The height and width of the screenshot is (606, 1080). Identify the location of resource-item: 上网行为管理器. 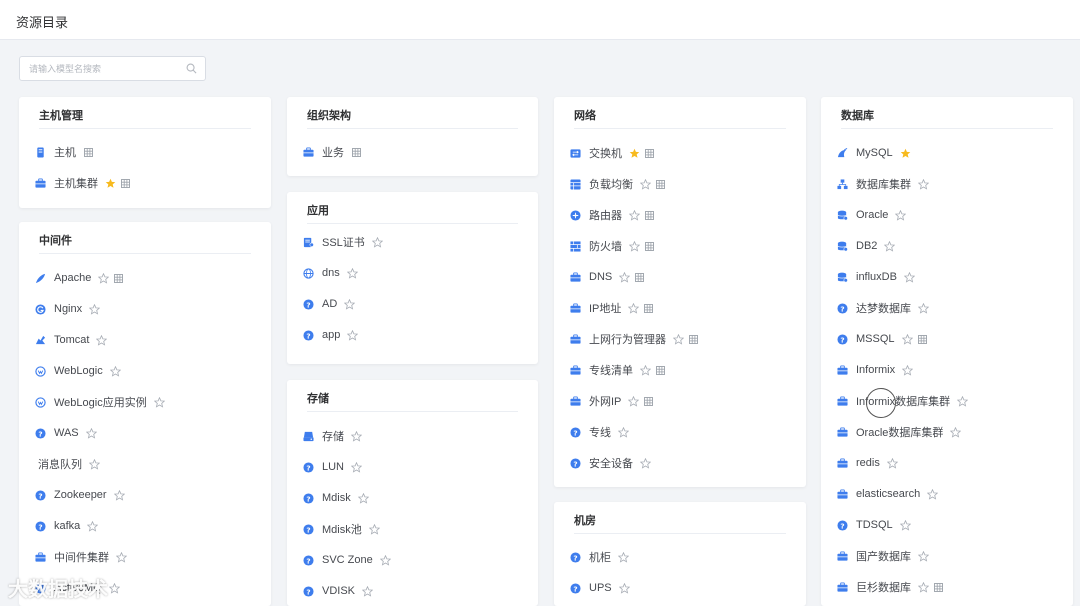
(634, 339).